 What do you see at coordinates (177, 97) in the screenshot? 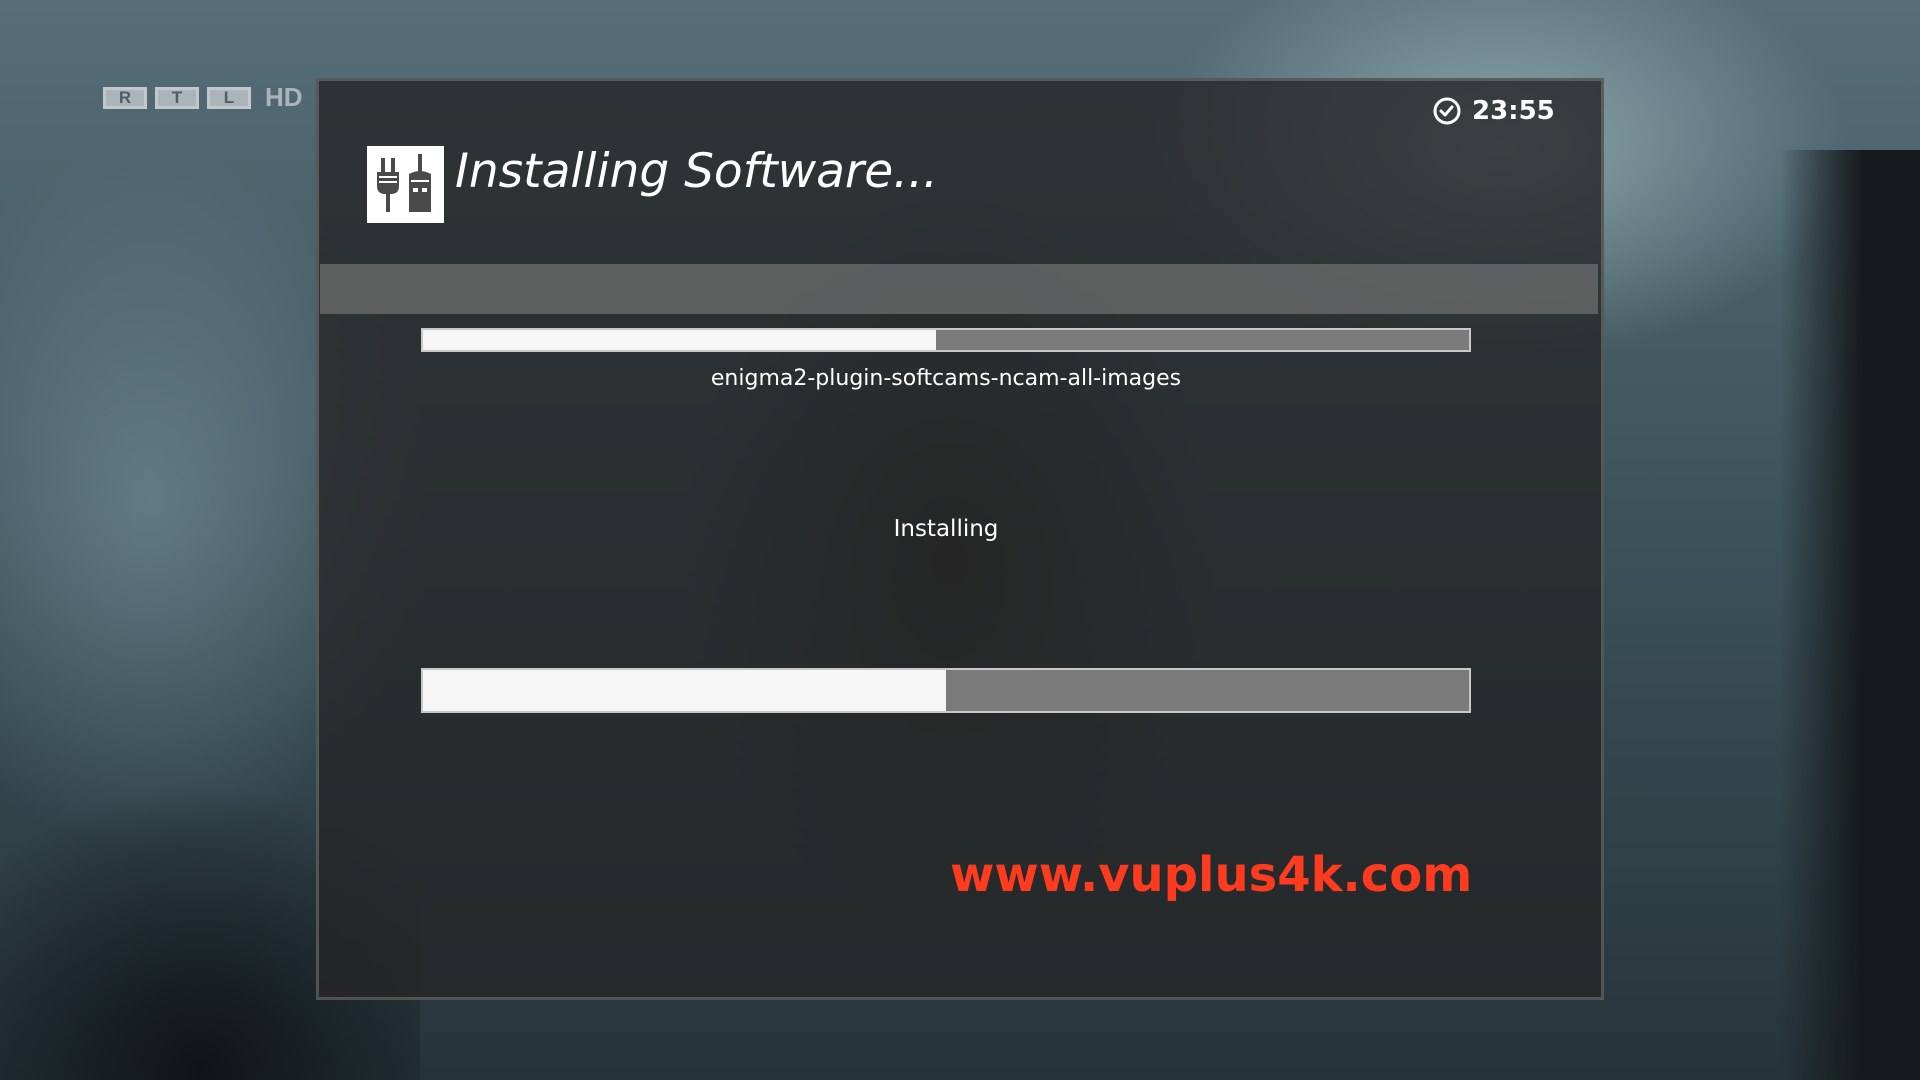
I see `channel-logo-letter: T` at bounding box center [177, 97].